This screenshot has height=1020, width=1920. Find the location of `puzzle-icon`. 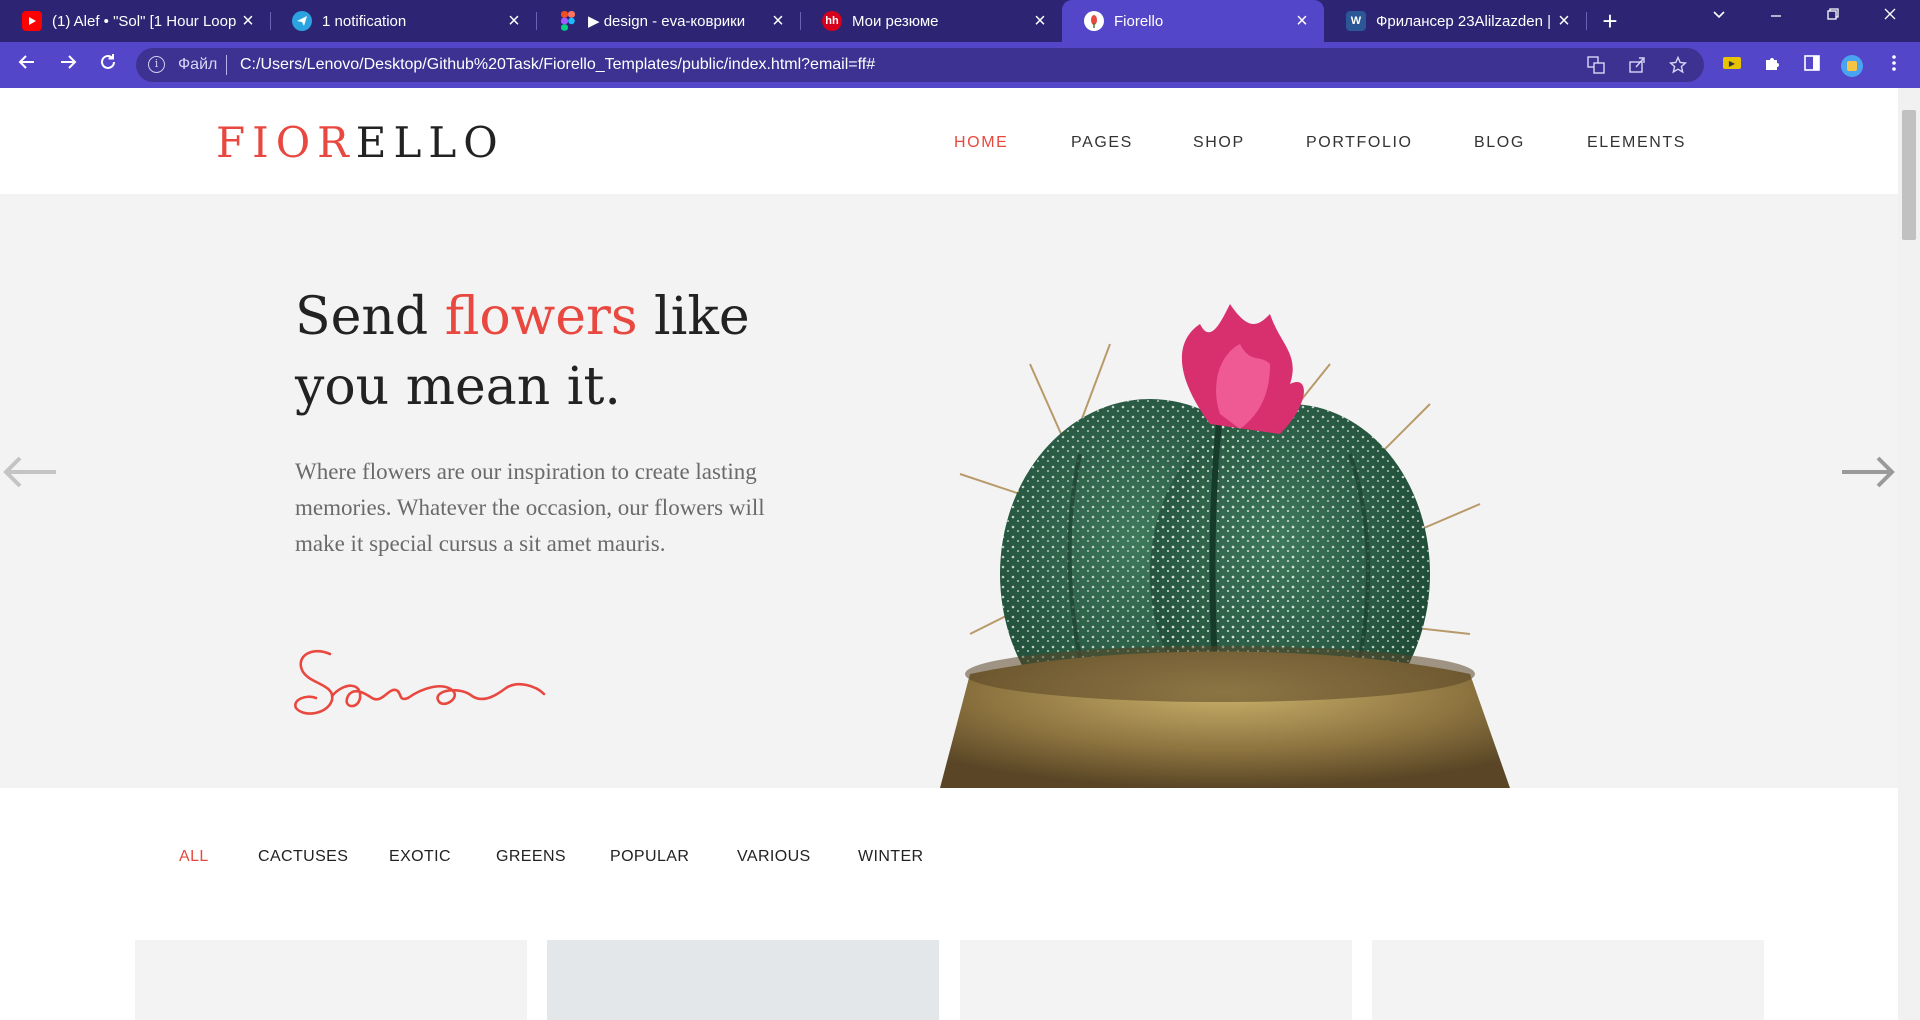

puzzle-icon is located at coordinates (1772, 66).